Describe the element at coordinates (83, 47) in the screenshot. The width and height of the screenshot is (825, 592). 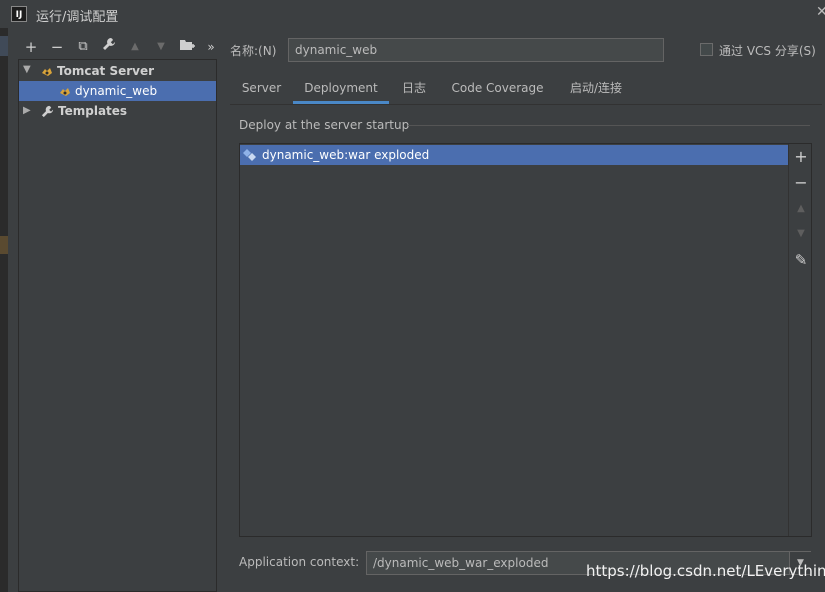
I see `copy-configuration-button: ⧉` at that location.